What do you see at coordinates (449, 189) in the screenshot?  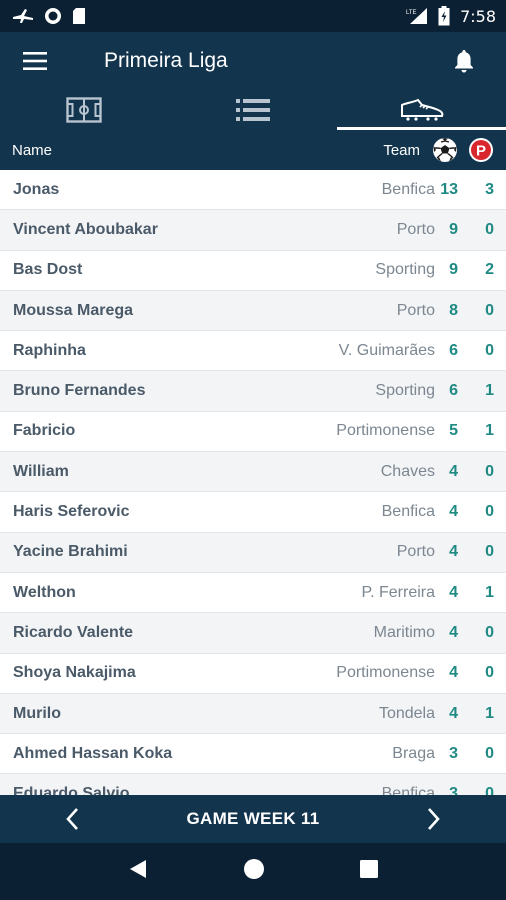 I see `player-goals: 13` at bounding box center [449, 189].